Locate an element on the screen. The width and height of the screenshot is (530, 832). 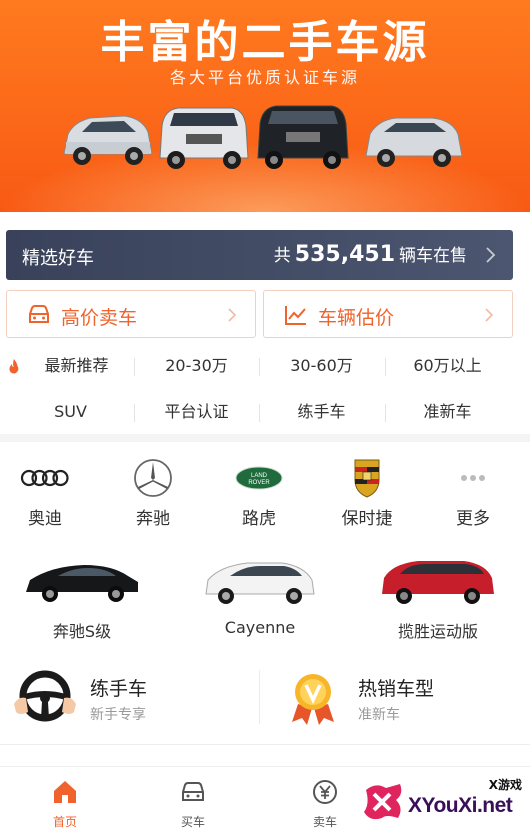
brand-audi: 奥迪 is located at coordinates (45, 494).